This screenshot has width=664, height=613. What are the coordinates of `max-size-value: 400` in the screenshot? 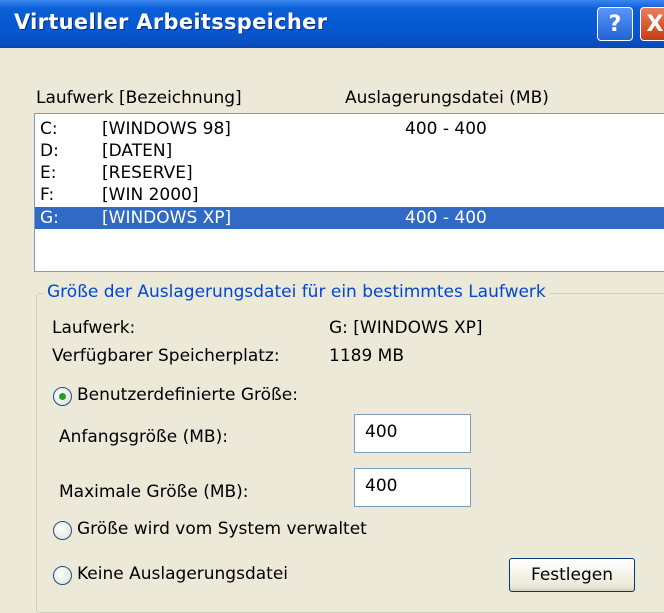 It's located at (381, 486).